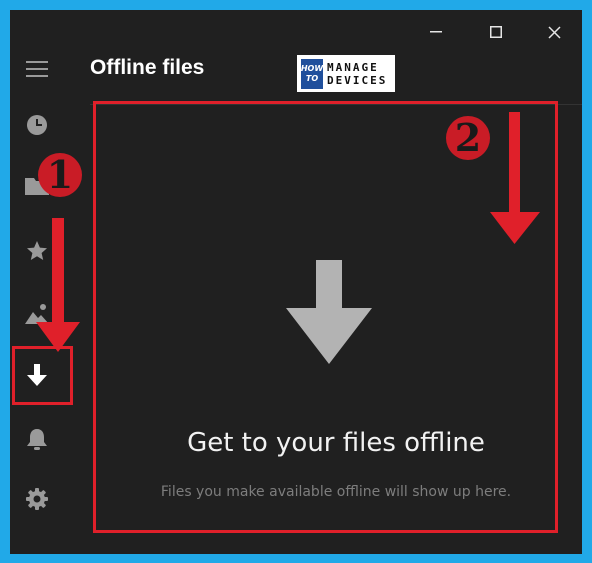  I want to click on step-1-arrow-head, so click(58, 337).